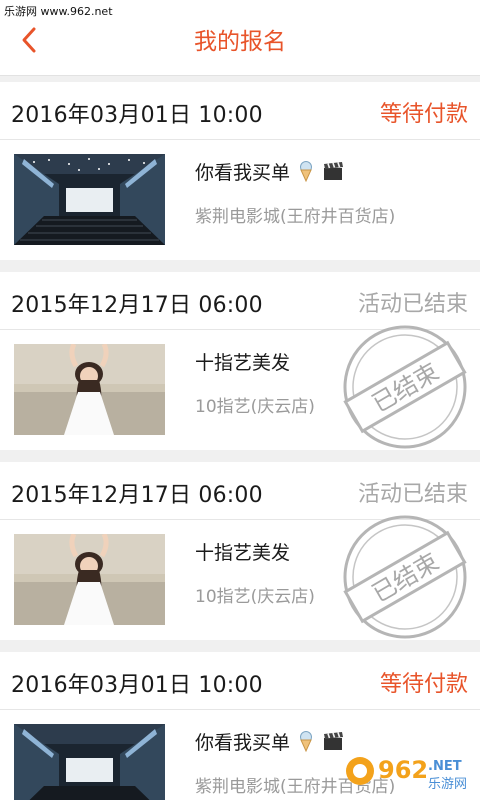  What do you see at coordinates (295, 217) in the screenshot?
I see `venue-name: 紫荆电影城(王府井百货店)` at bounding box center [295, 217].